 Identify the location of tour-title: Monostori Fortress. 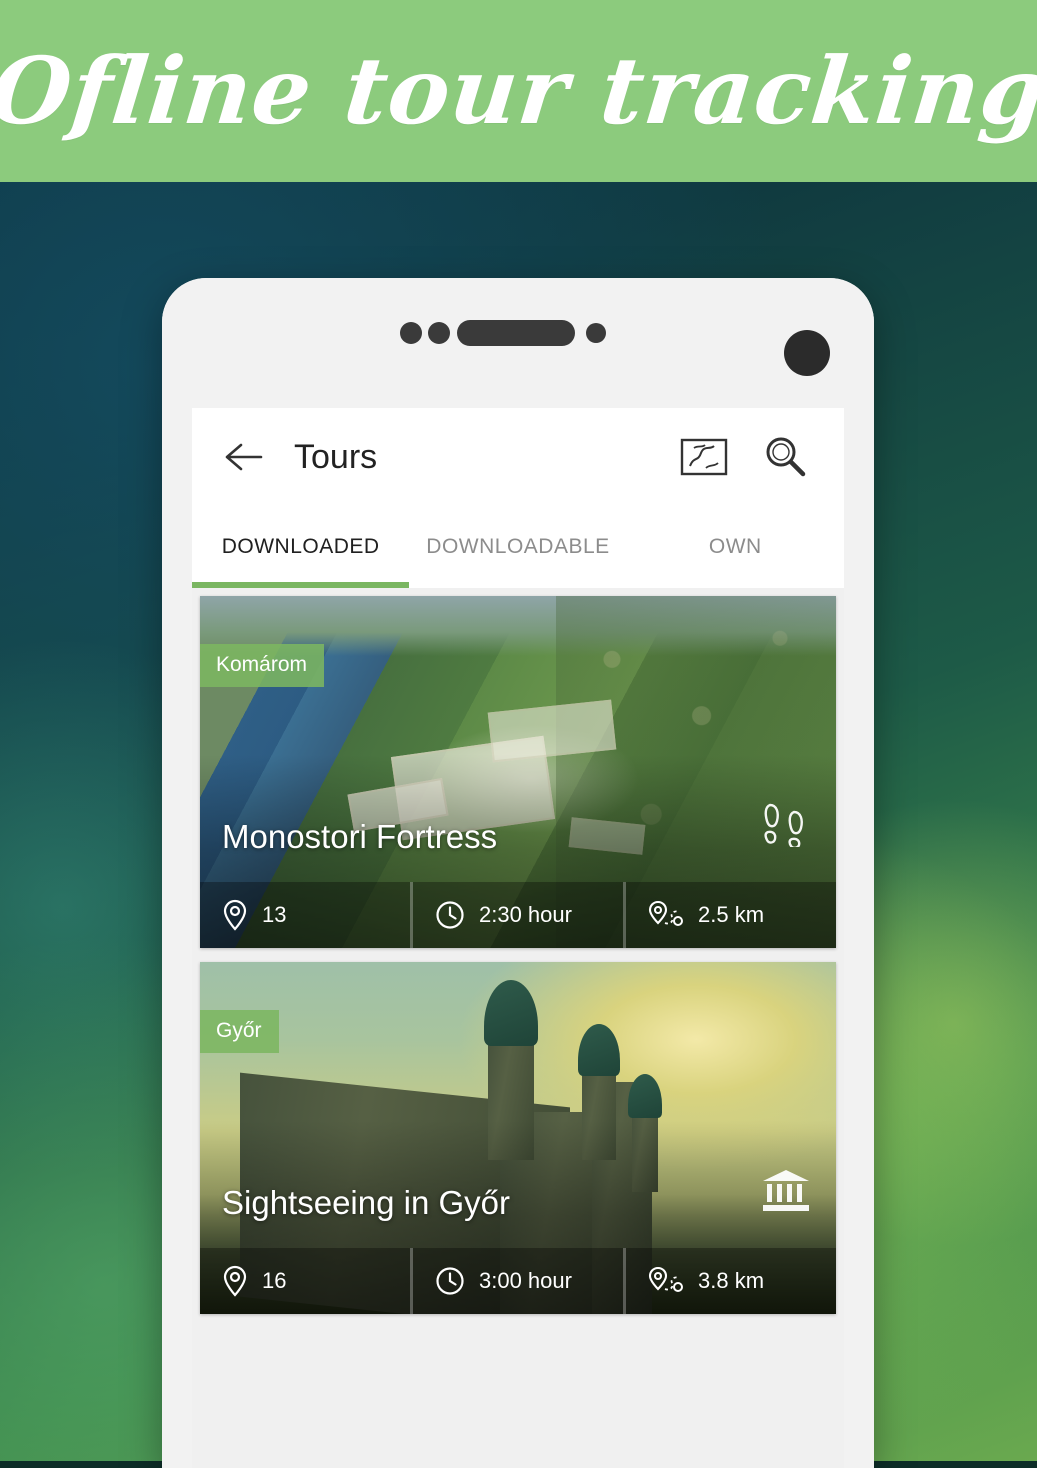
(360, 836).